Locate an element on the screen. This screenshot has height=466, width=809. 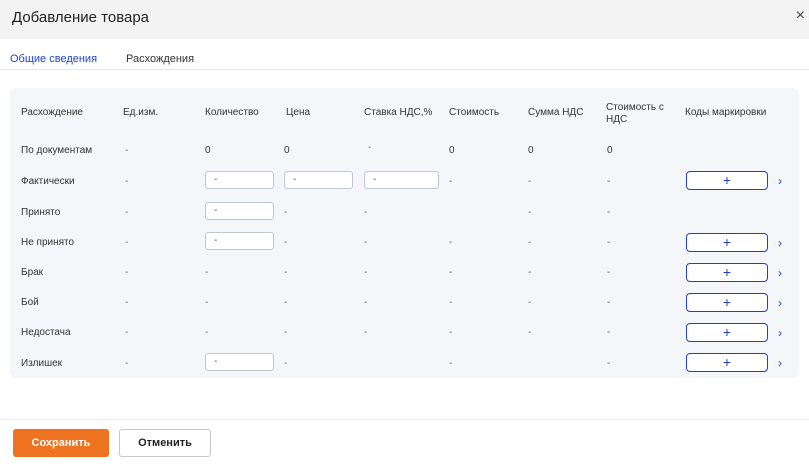
cell-cost-with-vat: 0 is located at coordinates (610, 150).